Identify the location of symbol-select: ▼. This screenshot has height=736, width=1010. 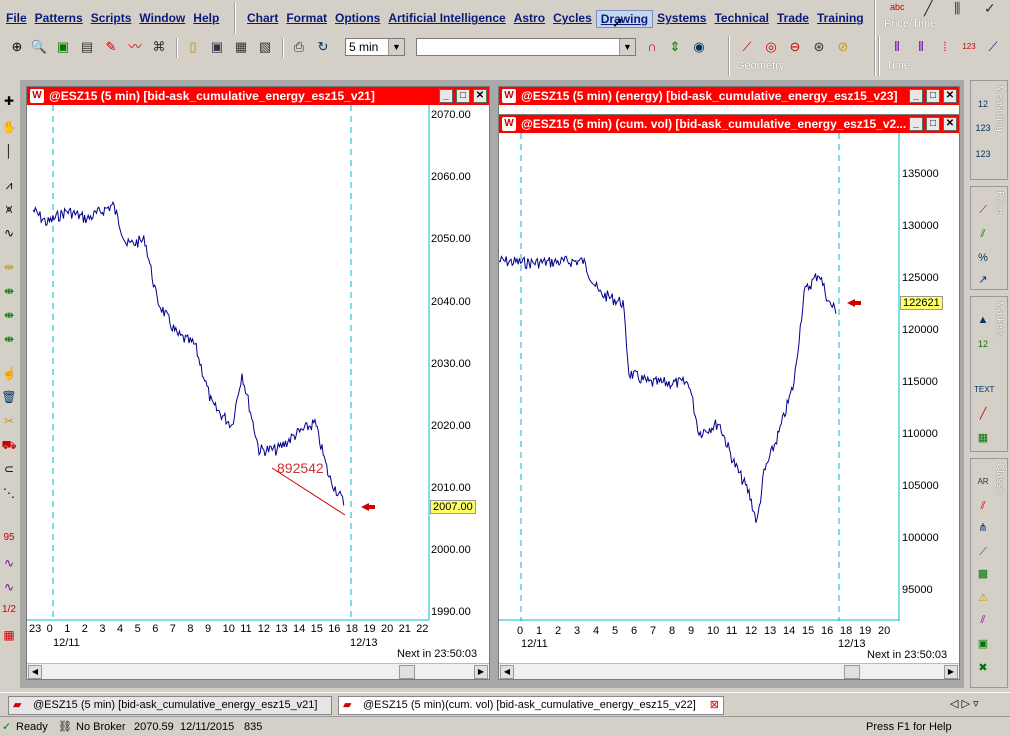
(526, 47).